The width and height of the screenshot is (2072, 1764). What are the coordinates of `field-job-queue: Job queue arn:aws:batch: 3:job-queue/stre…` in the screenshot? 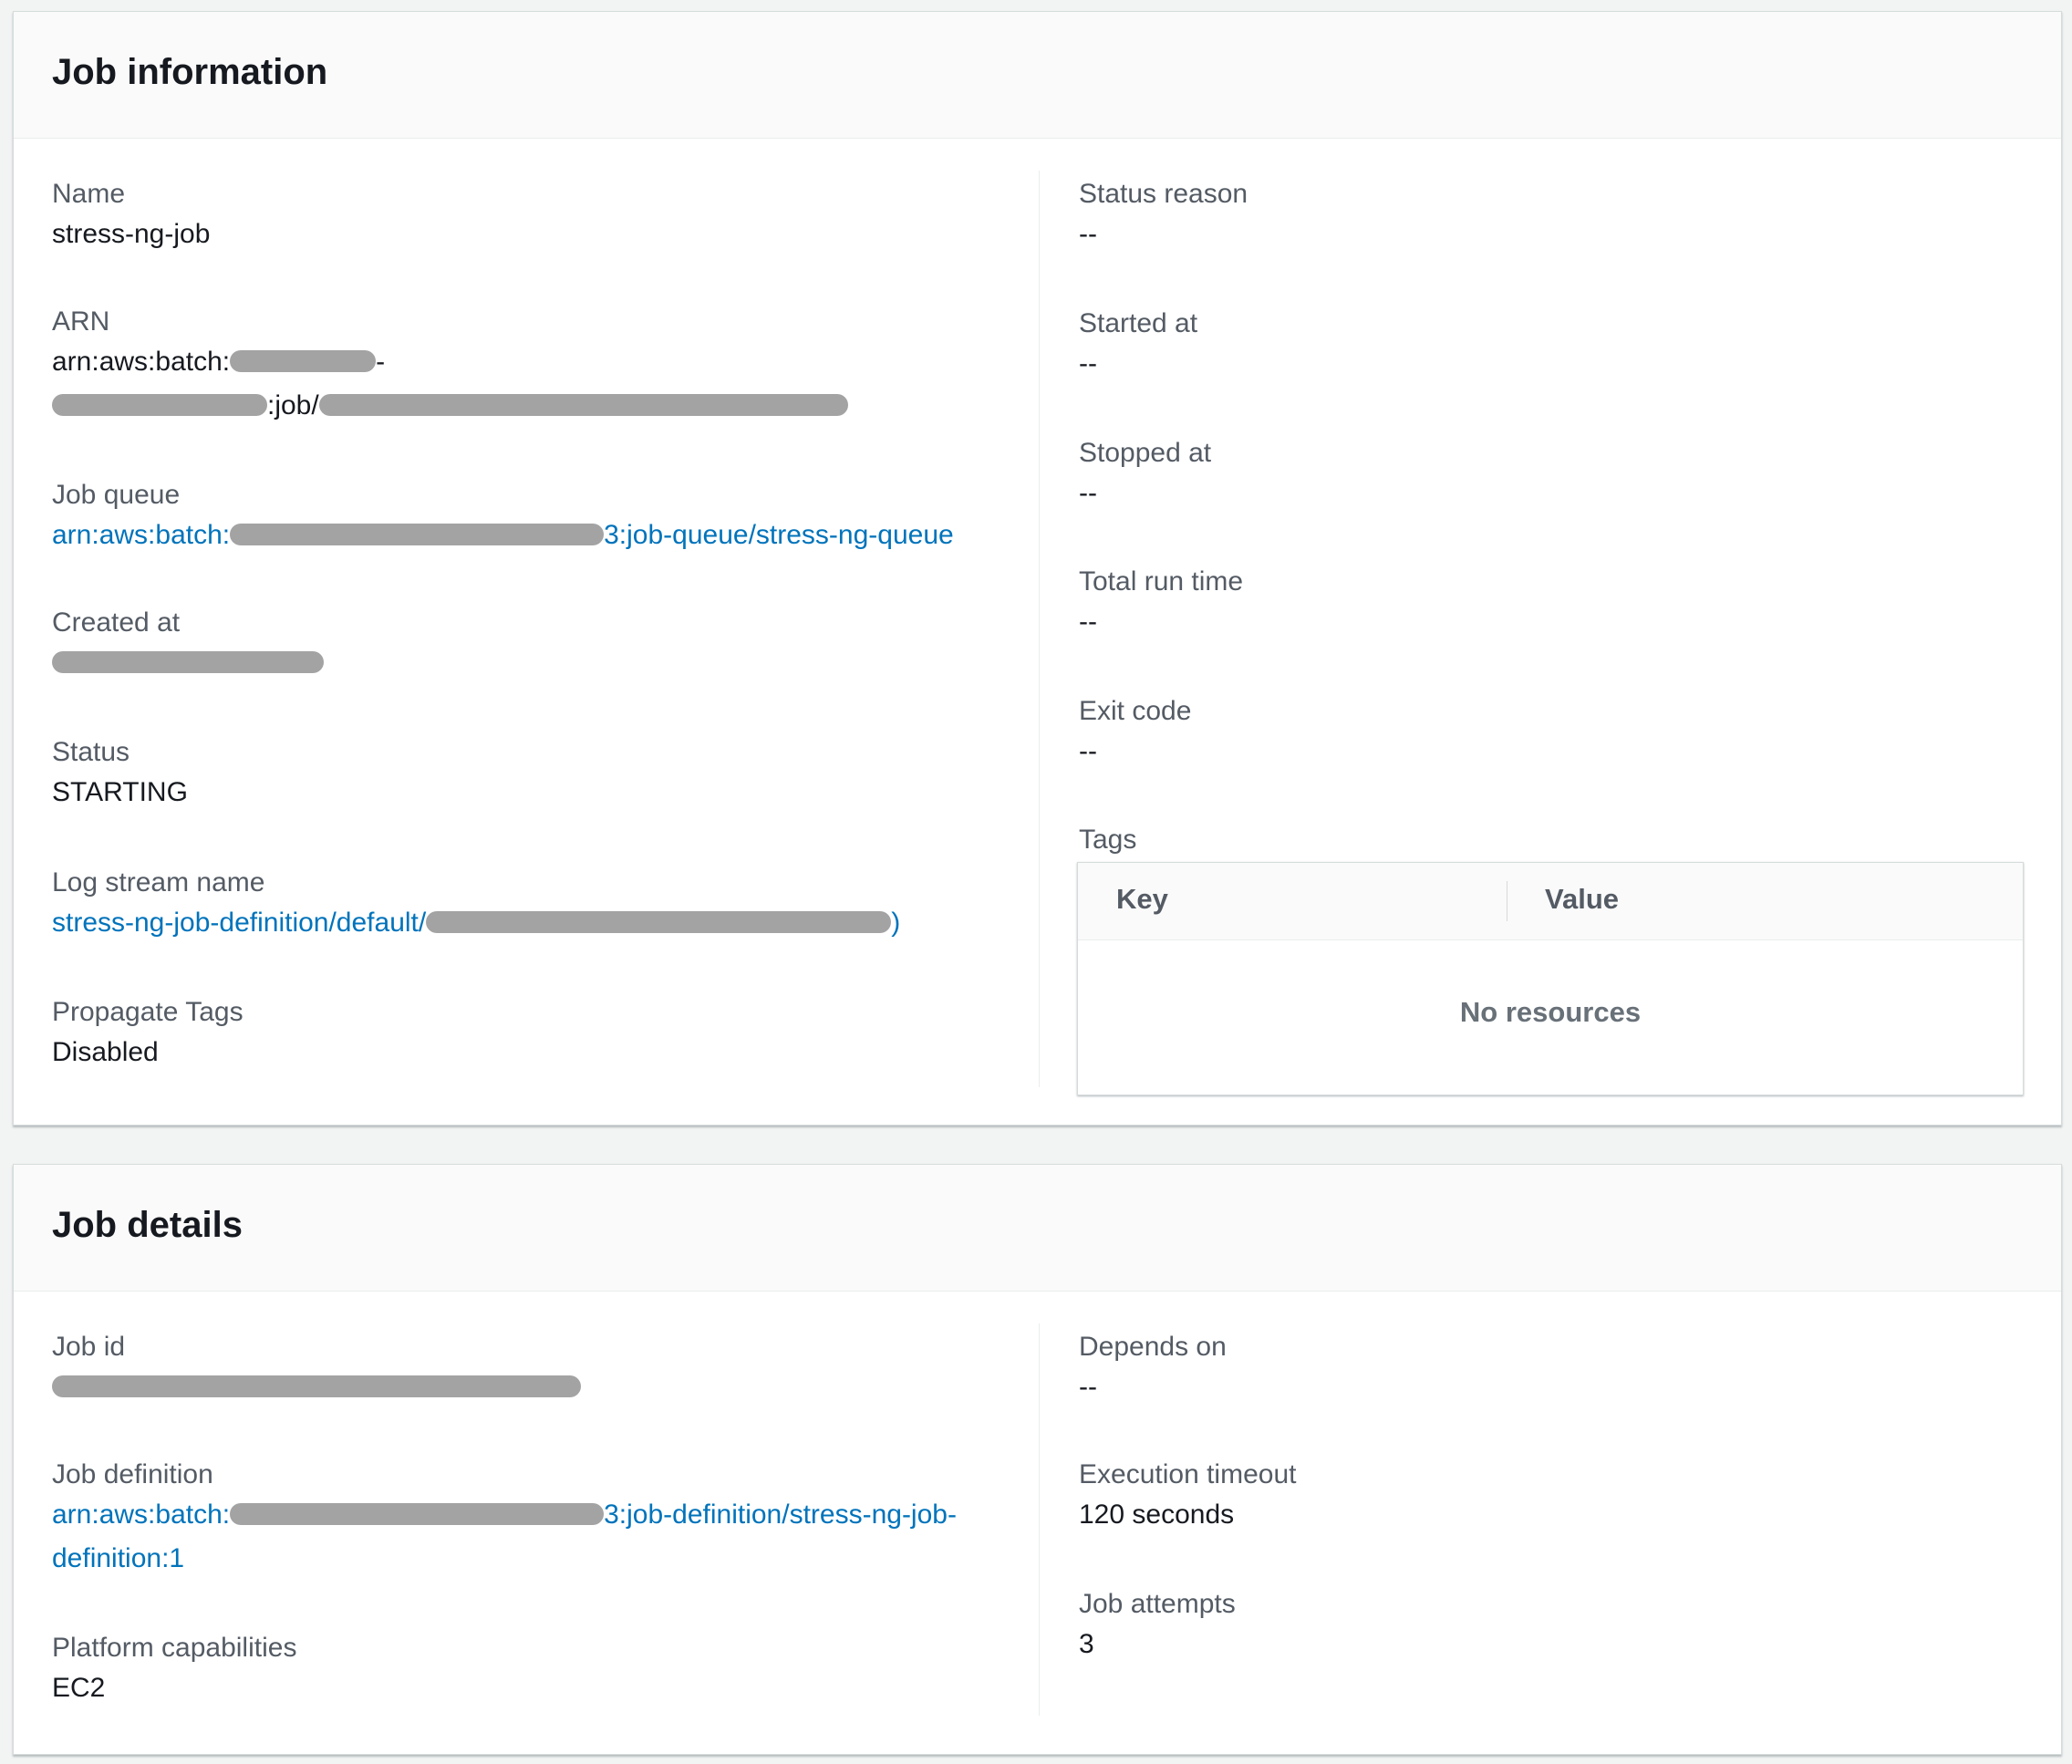 It's located at (503, 517).